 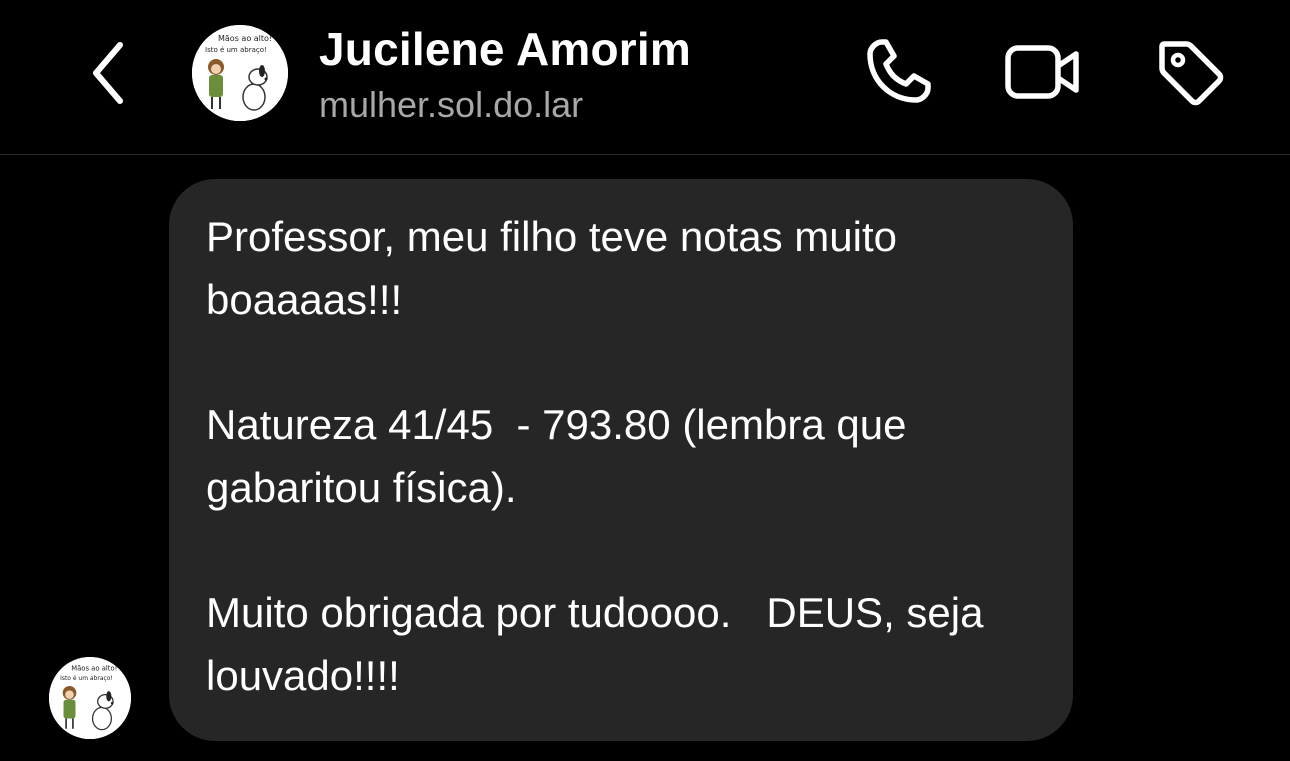 I want to click on contact-name: Jucilene Amorim, so click(x=505, y=49).